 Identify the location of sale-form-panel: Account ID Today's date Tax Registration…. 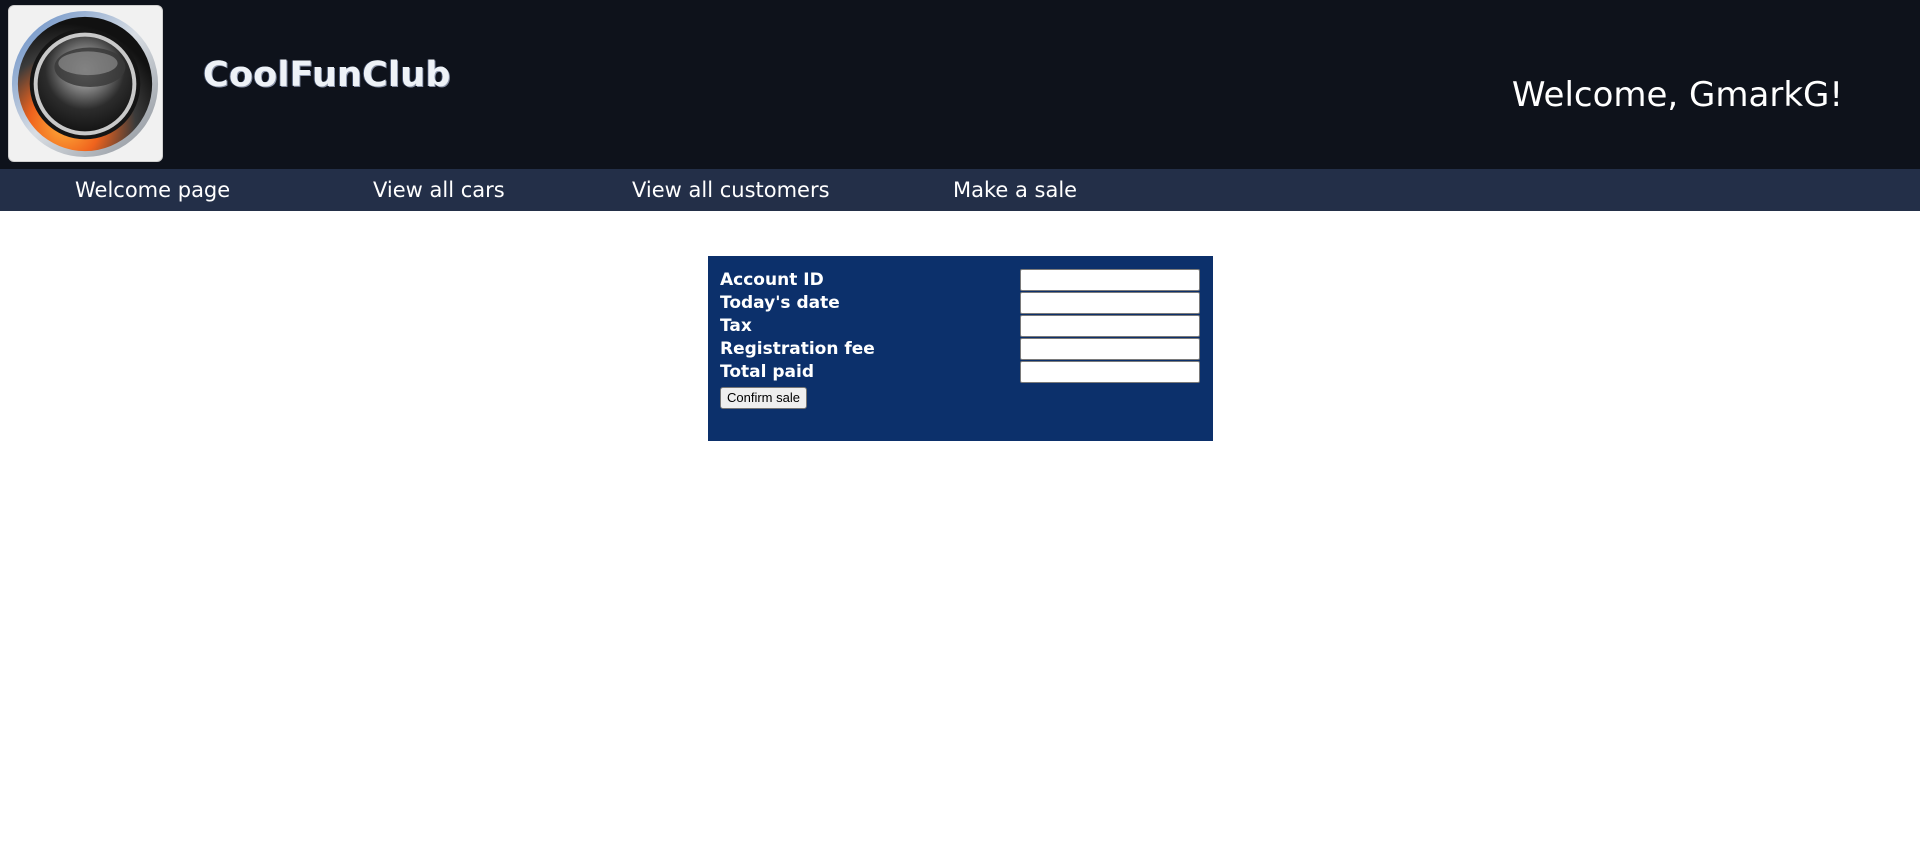
(960, 348).